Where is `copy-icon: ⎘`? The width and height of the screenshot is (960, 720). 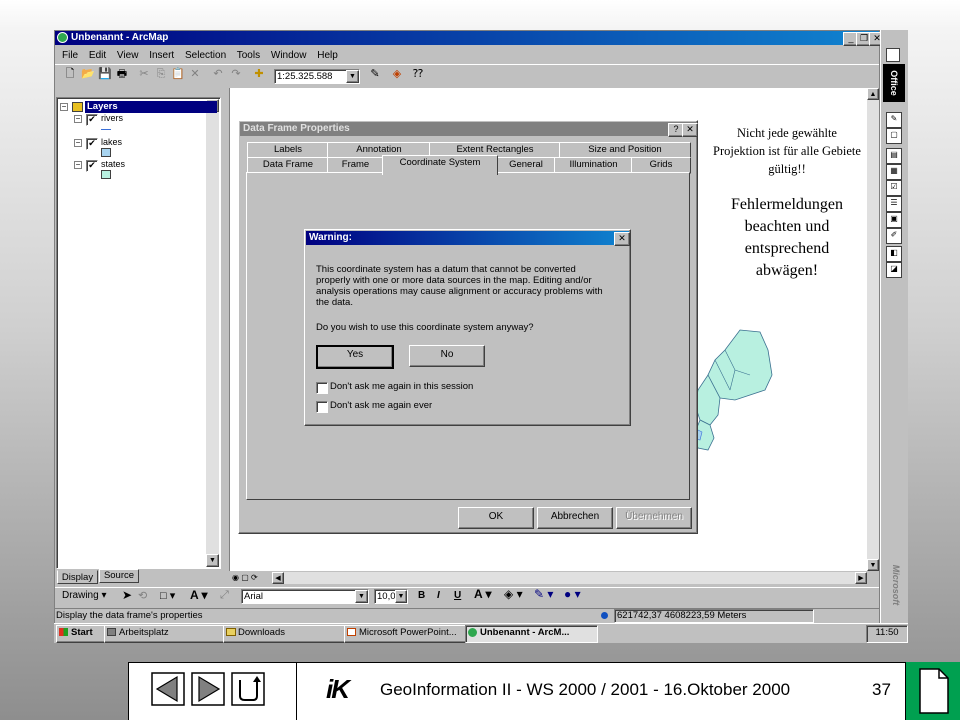
copy-icon: ⎘ is located at coordinates (161, 74).